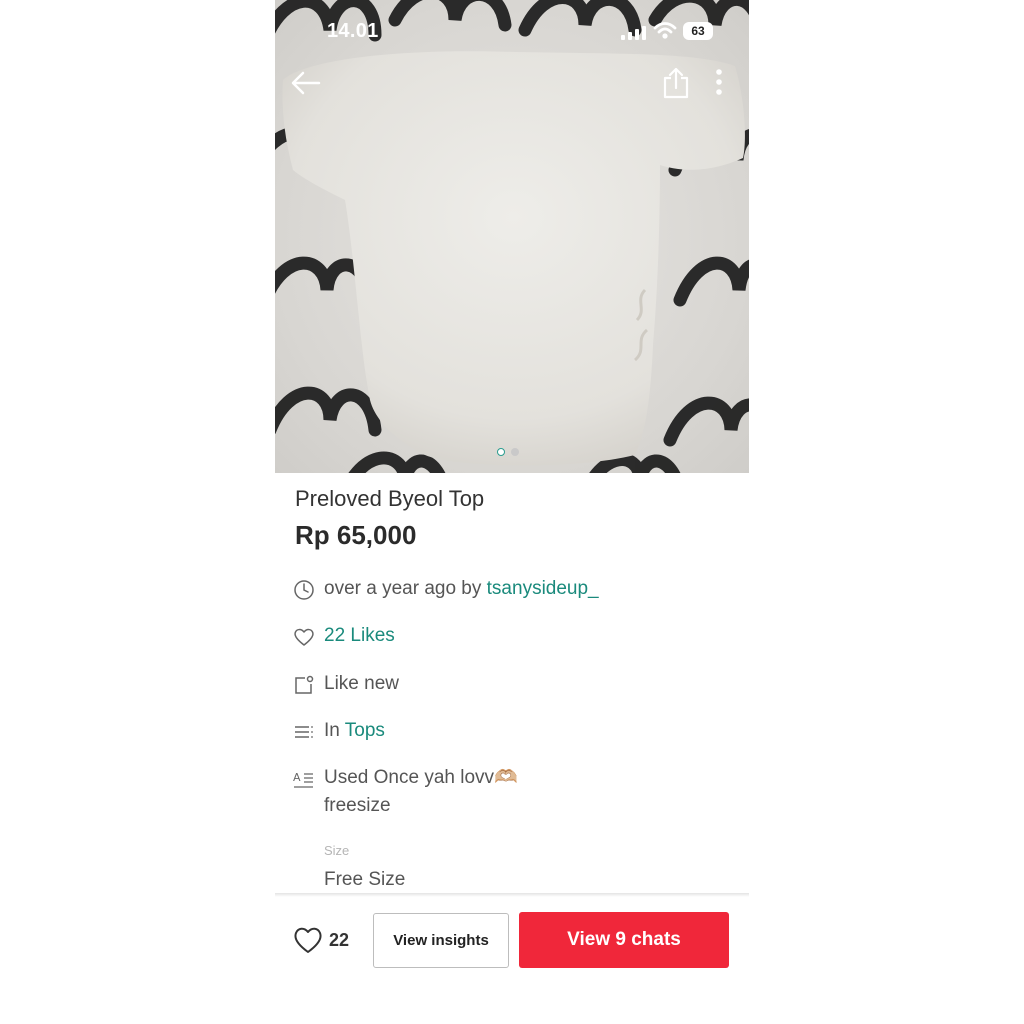 The image size is (1024, 1024). Describe the element at coordinates (508, 452) in the screenshot. I see `carousel-indicator` at that location.